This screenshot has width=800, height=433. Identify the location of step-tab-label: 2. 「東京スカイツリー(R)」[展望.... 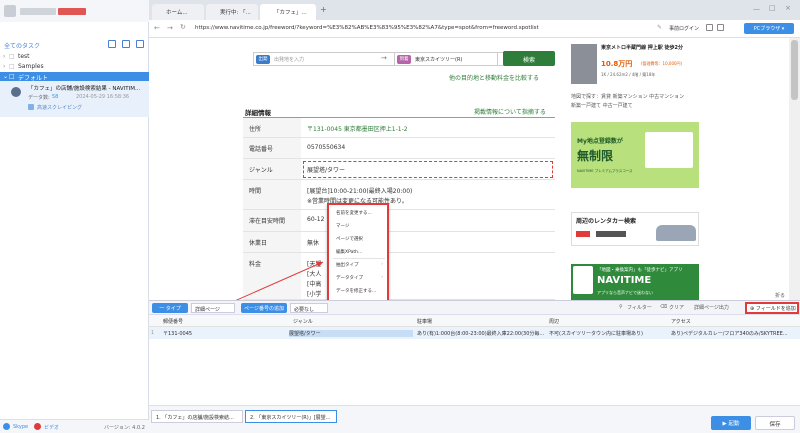
(290, 418).